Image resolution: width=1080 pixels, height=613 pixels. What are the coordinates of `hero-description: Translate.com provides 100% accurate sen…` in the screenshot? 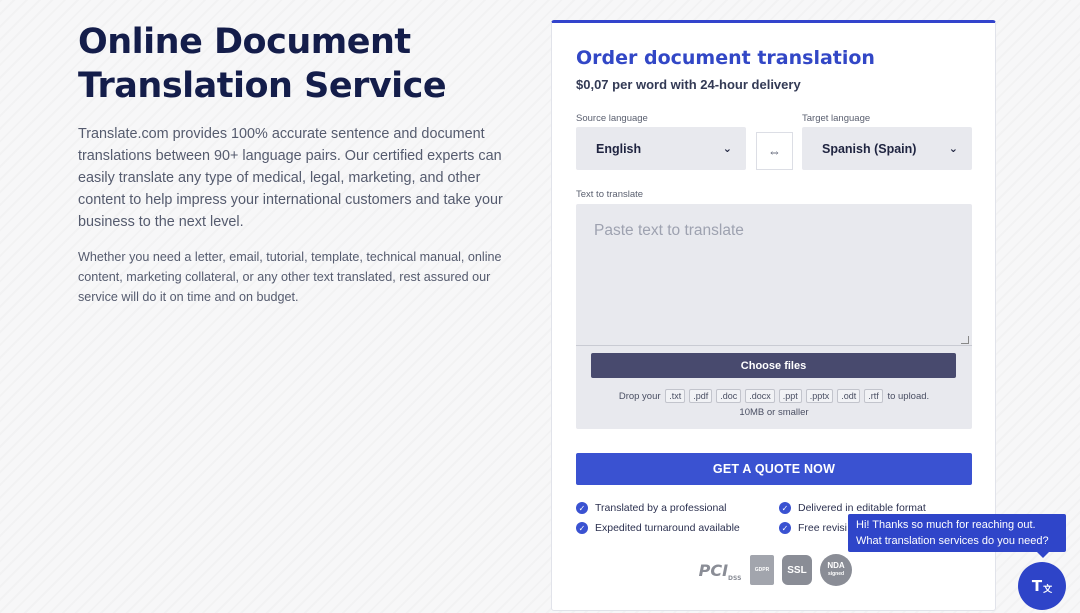 It's located at (290, 178).